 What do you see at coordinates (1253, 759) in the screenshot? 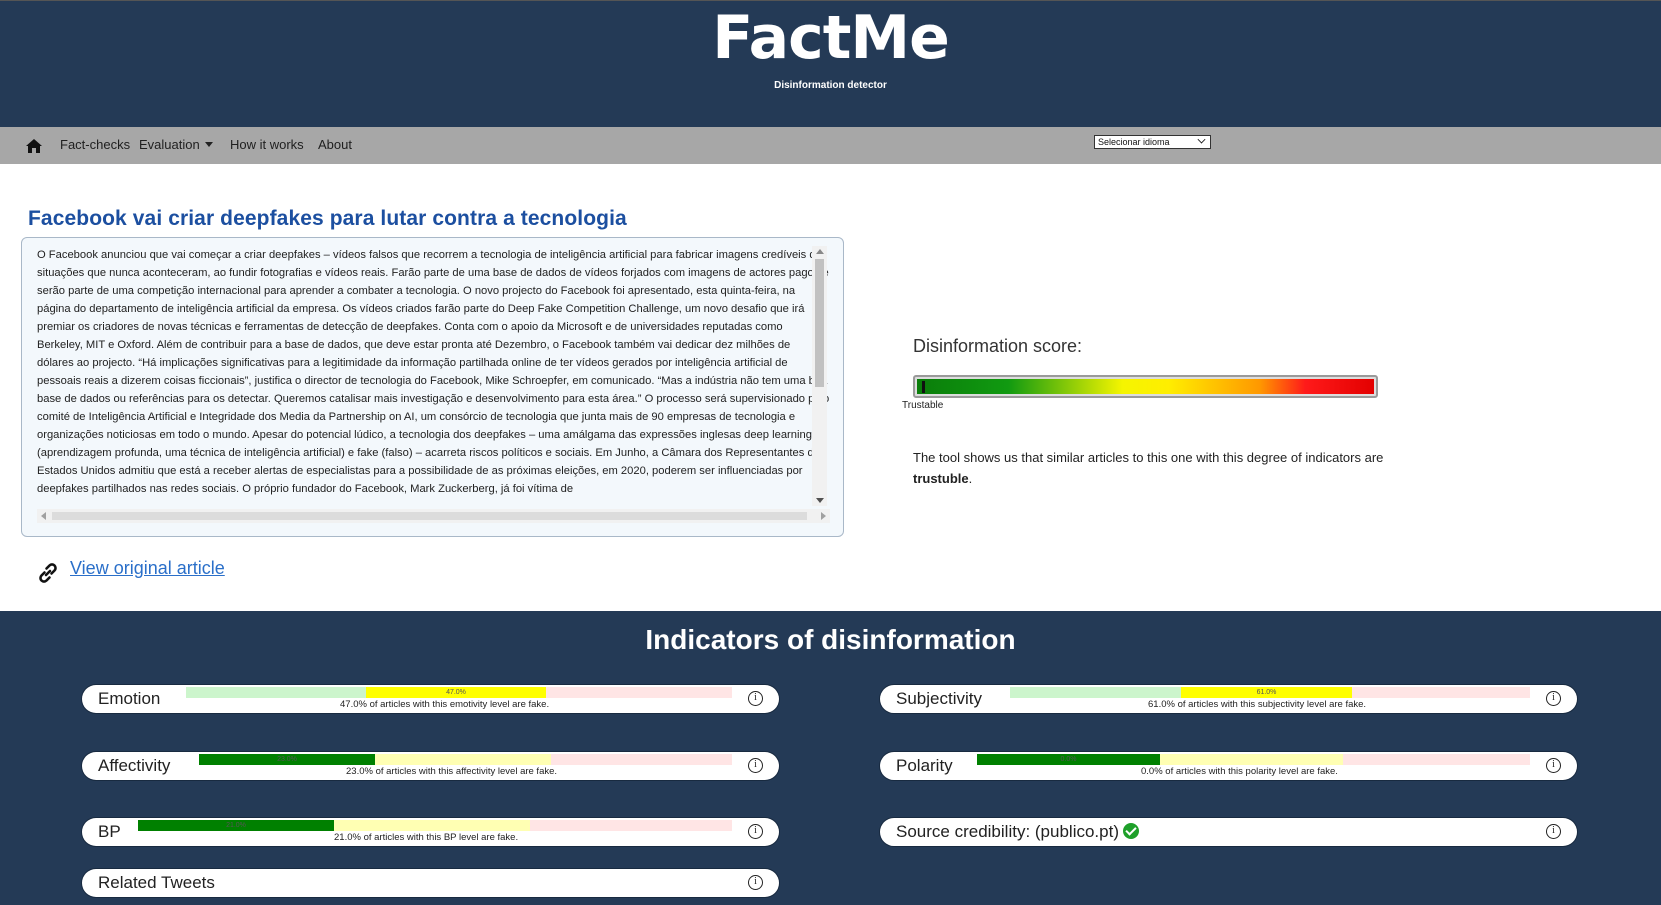
I see `indicator-polarity-bar: 0.0%` at bounding box center [1253, 759].